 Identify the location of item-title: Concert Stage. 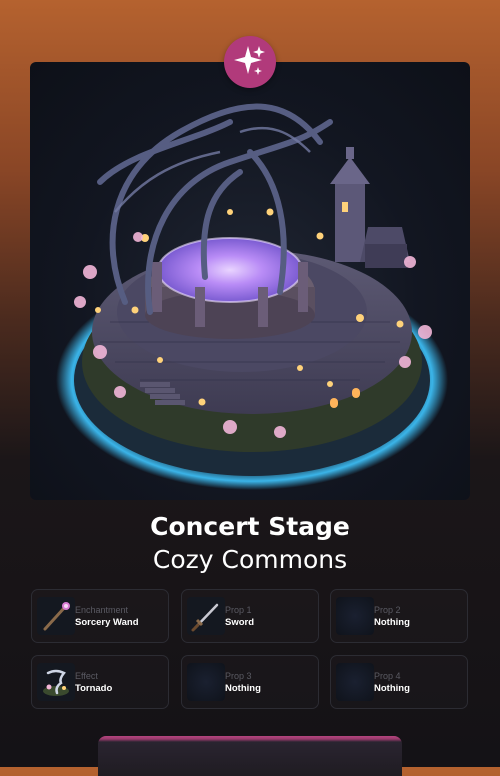
(250, 526).